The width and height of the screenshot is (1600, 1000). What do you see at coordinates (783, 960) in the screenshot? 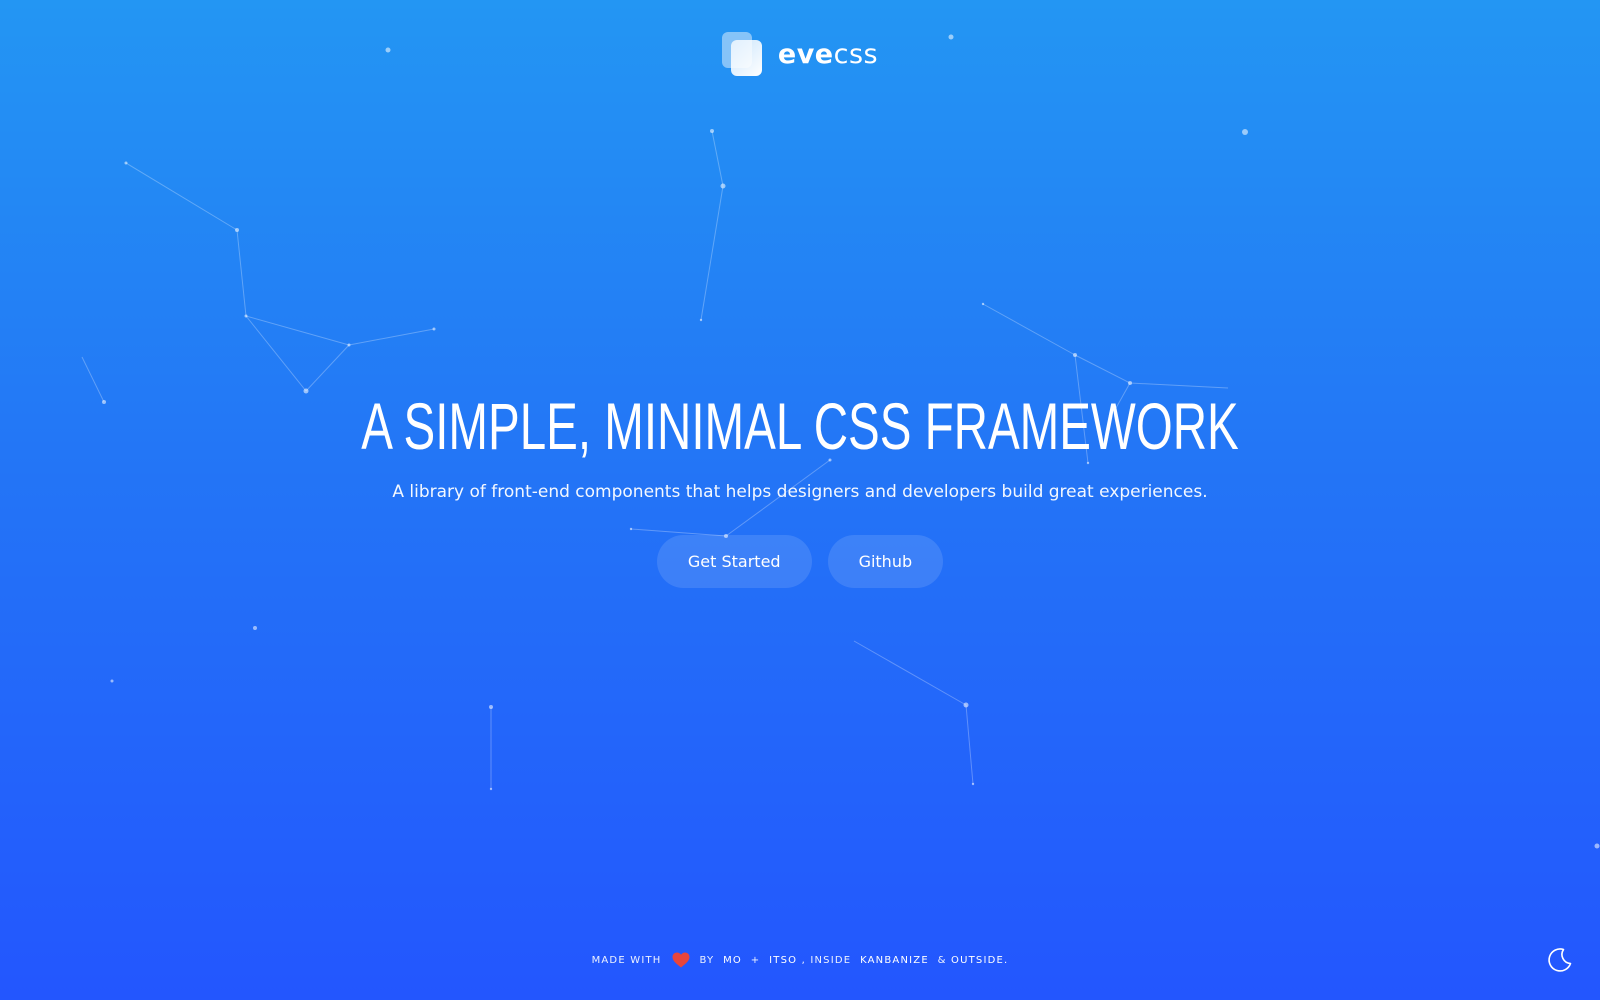
I see `footer-author-itso-link: ITSO` at bounding box center [783, 960].